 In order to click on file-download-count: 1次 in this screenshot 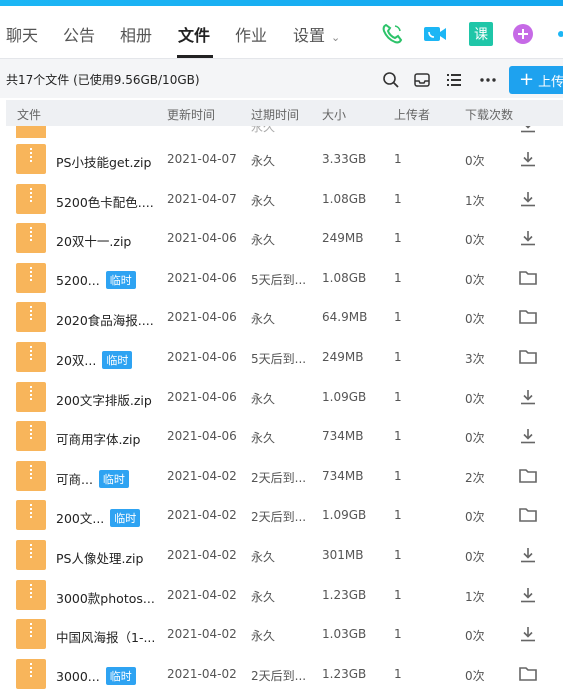, I will do `click(475, 596)`.